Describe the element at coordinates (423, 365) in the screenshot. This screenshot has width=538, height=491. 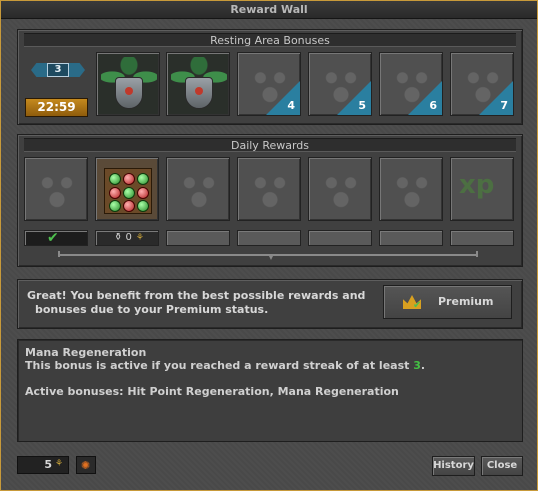
I see `requirement-suffix: .` at that location.